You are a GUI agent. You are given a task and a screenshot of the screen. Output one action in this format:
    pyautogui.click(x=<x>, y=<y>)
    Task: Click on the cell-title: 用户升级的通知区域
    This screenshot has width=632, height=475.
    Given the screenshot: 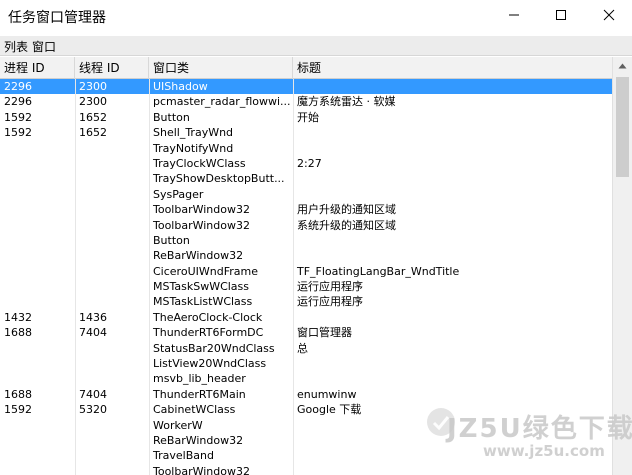 What is the action you would take?
    pyautogui.click(x=346, y=210)
    